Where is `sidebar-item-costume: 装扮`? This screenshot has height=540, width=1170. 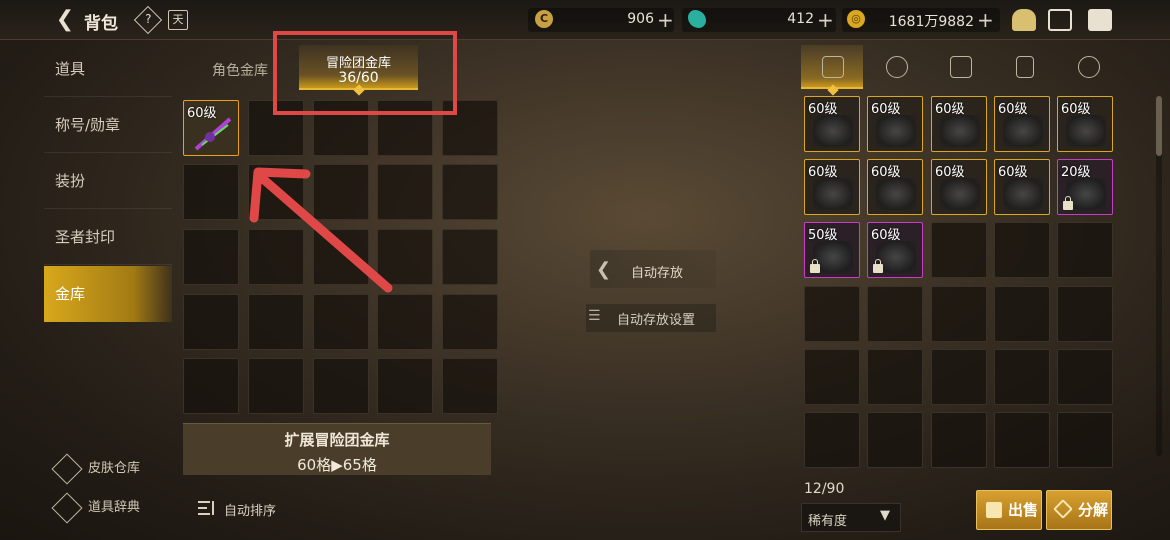
sidebar-item-costume: 装扮 is located at coordinates (108, 181).